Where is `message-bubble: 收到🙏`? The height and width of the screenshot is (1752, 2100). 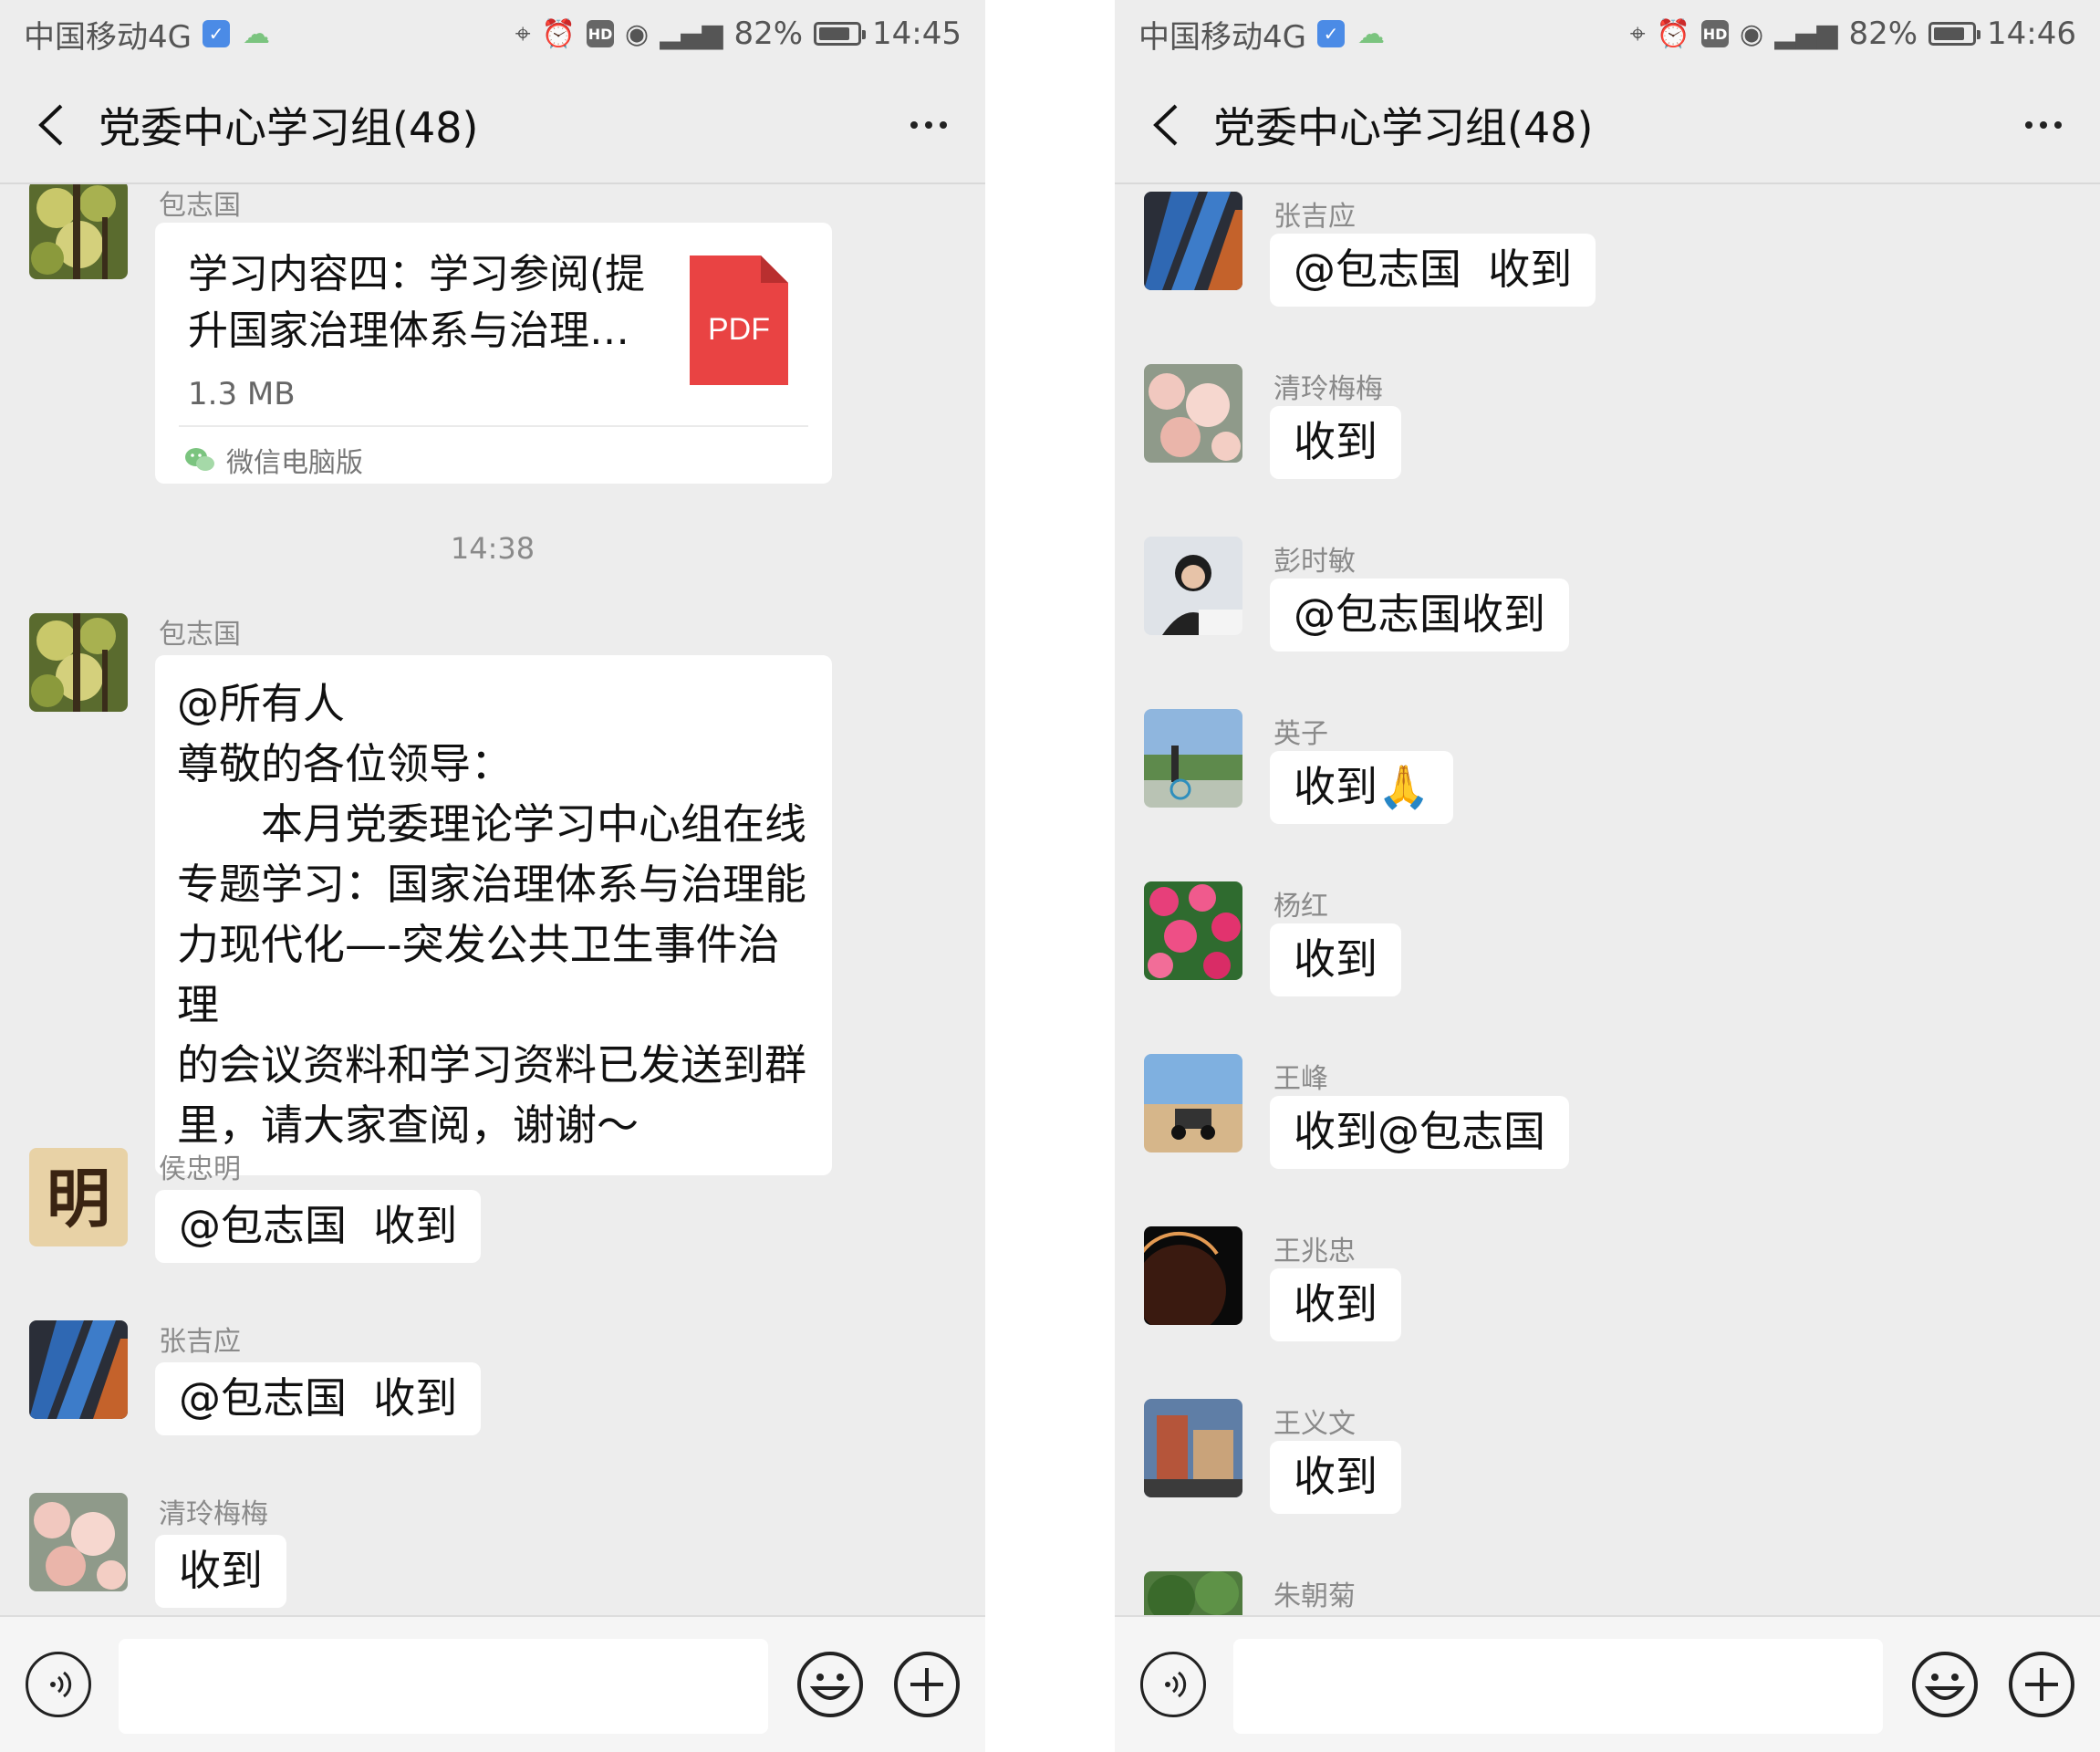
message-bubble: 收到🙏 is located at coordinates (1362, 787).